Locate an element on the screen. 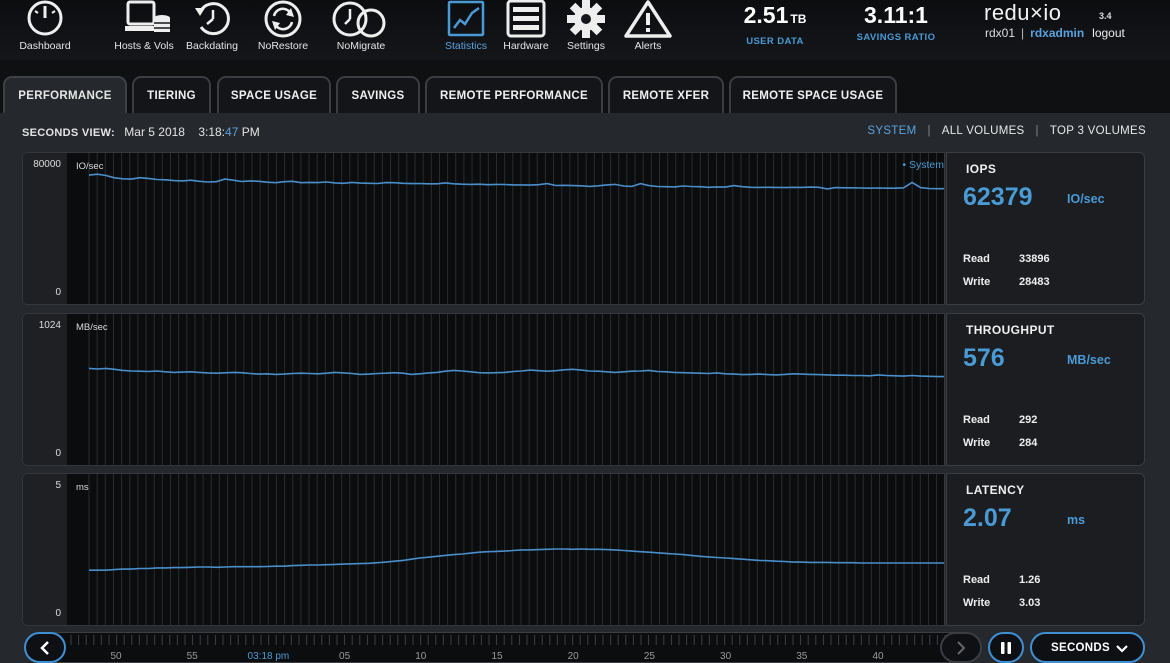 The image size is (1170, 663). nav-hosts-vols: Hosts & Vols is located at coordinates (144, 28).